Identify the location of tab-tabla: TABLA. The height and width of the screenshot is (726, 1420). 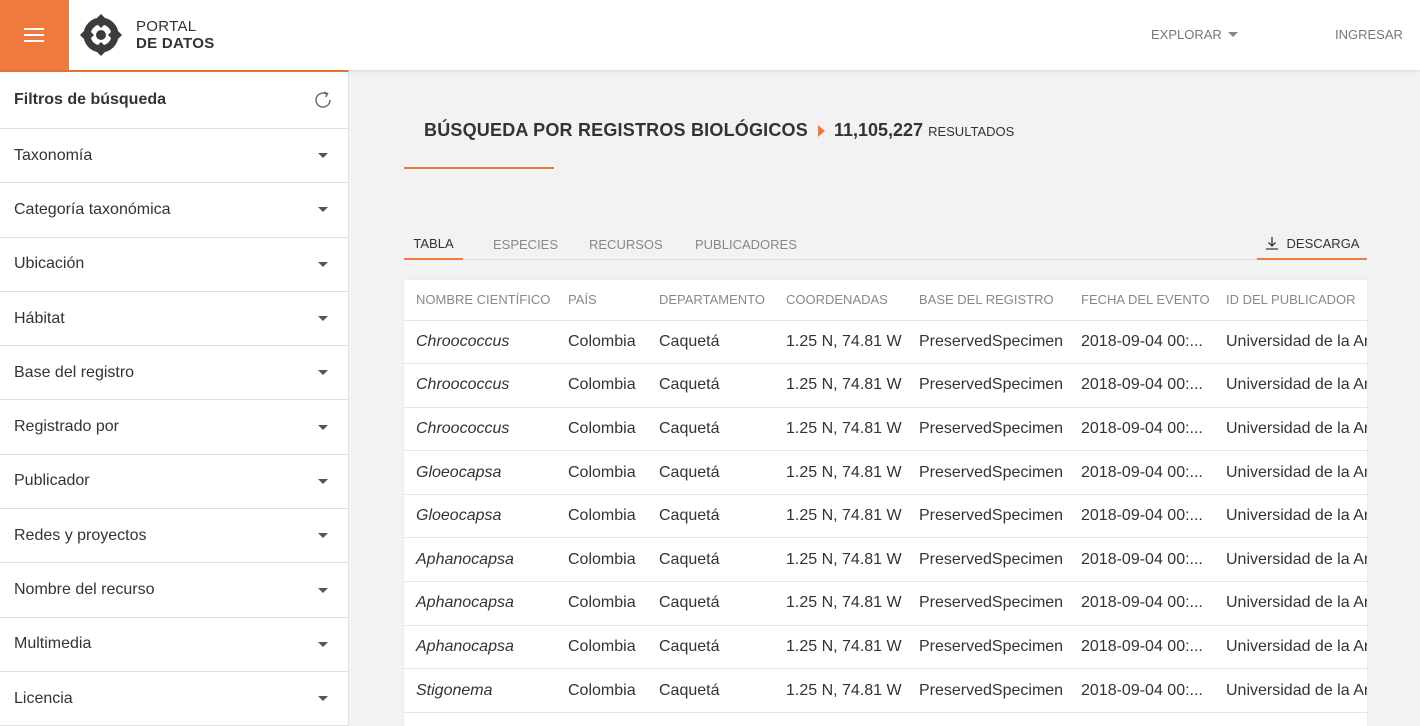
(433, 244).